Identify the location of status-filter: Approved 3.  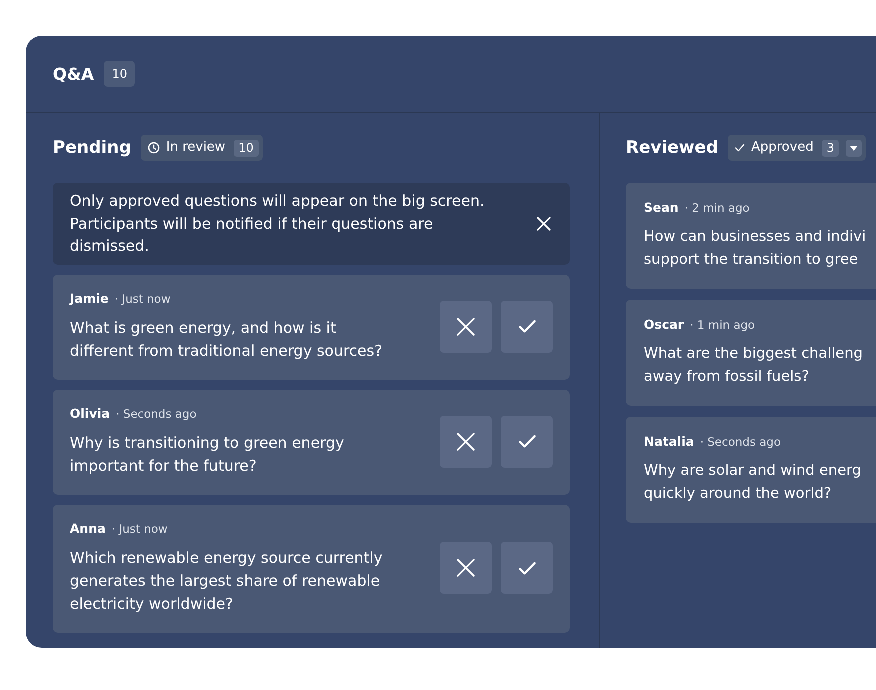
(797, 148).